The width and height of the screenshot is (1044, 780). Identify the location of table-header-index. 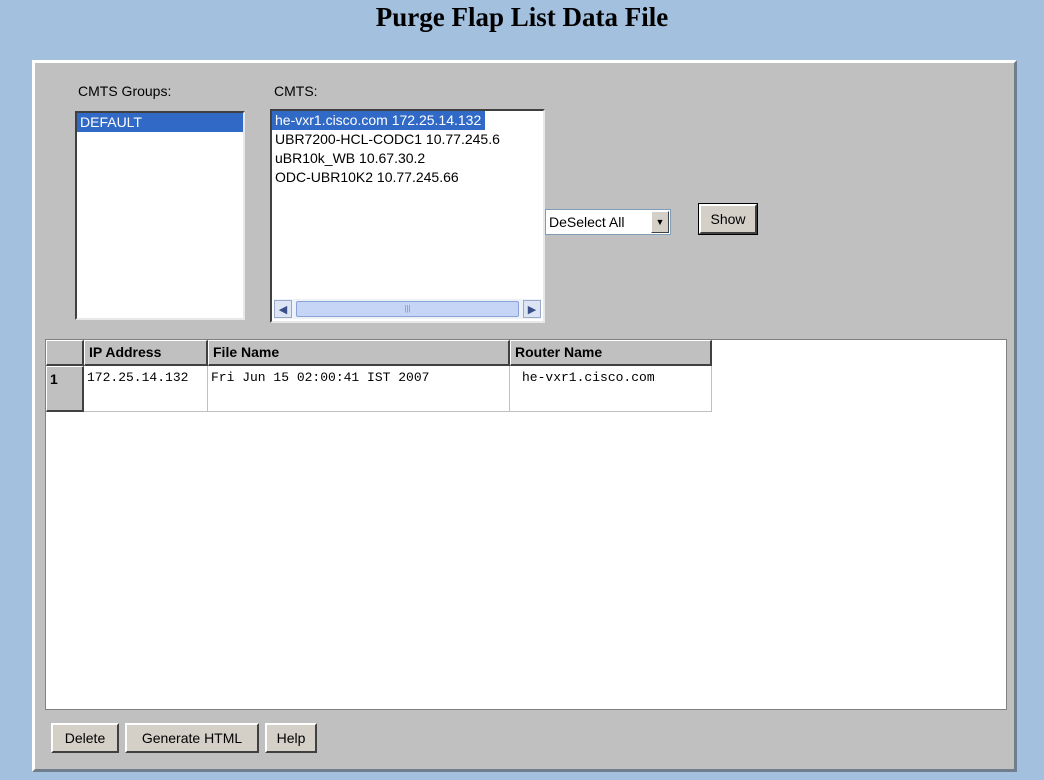
(65, 353).